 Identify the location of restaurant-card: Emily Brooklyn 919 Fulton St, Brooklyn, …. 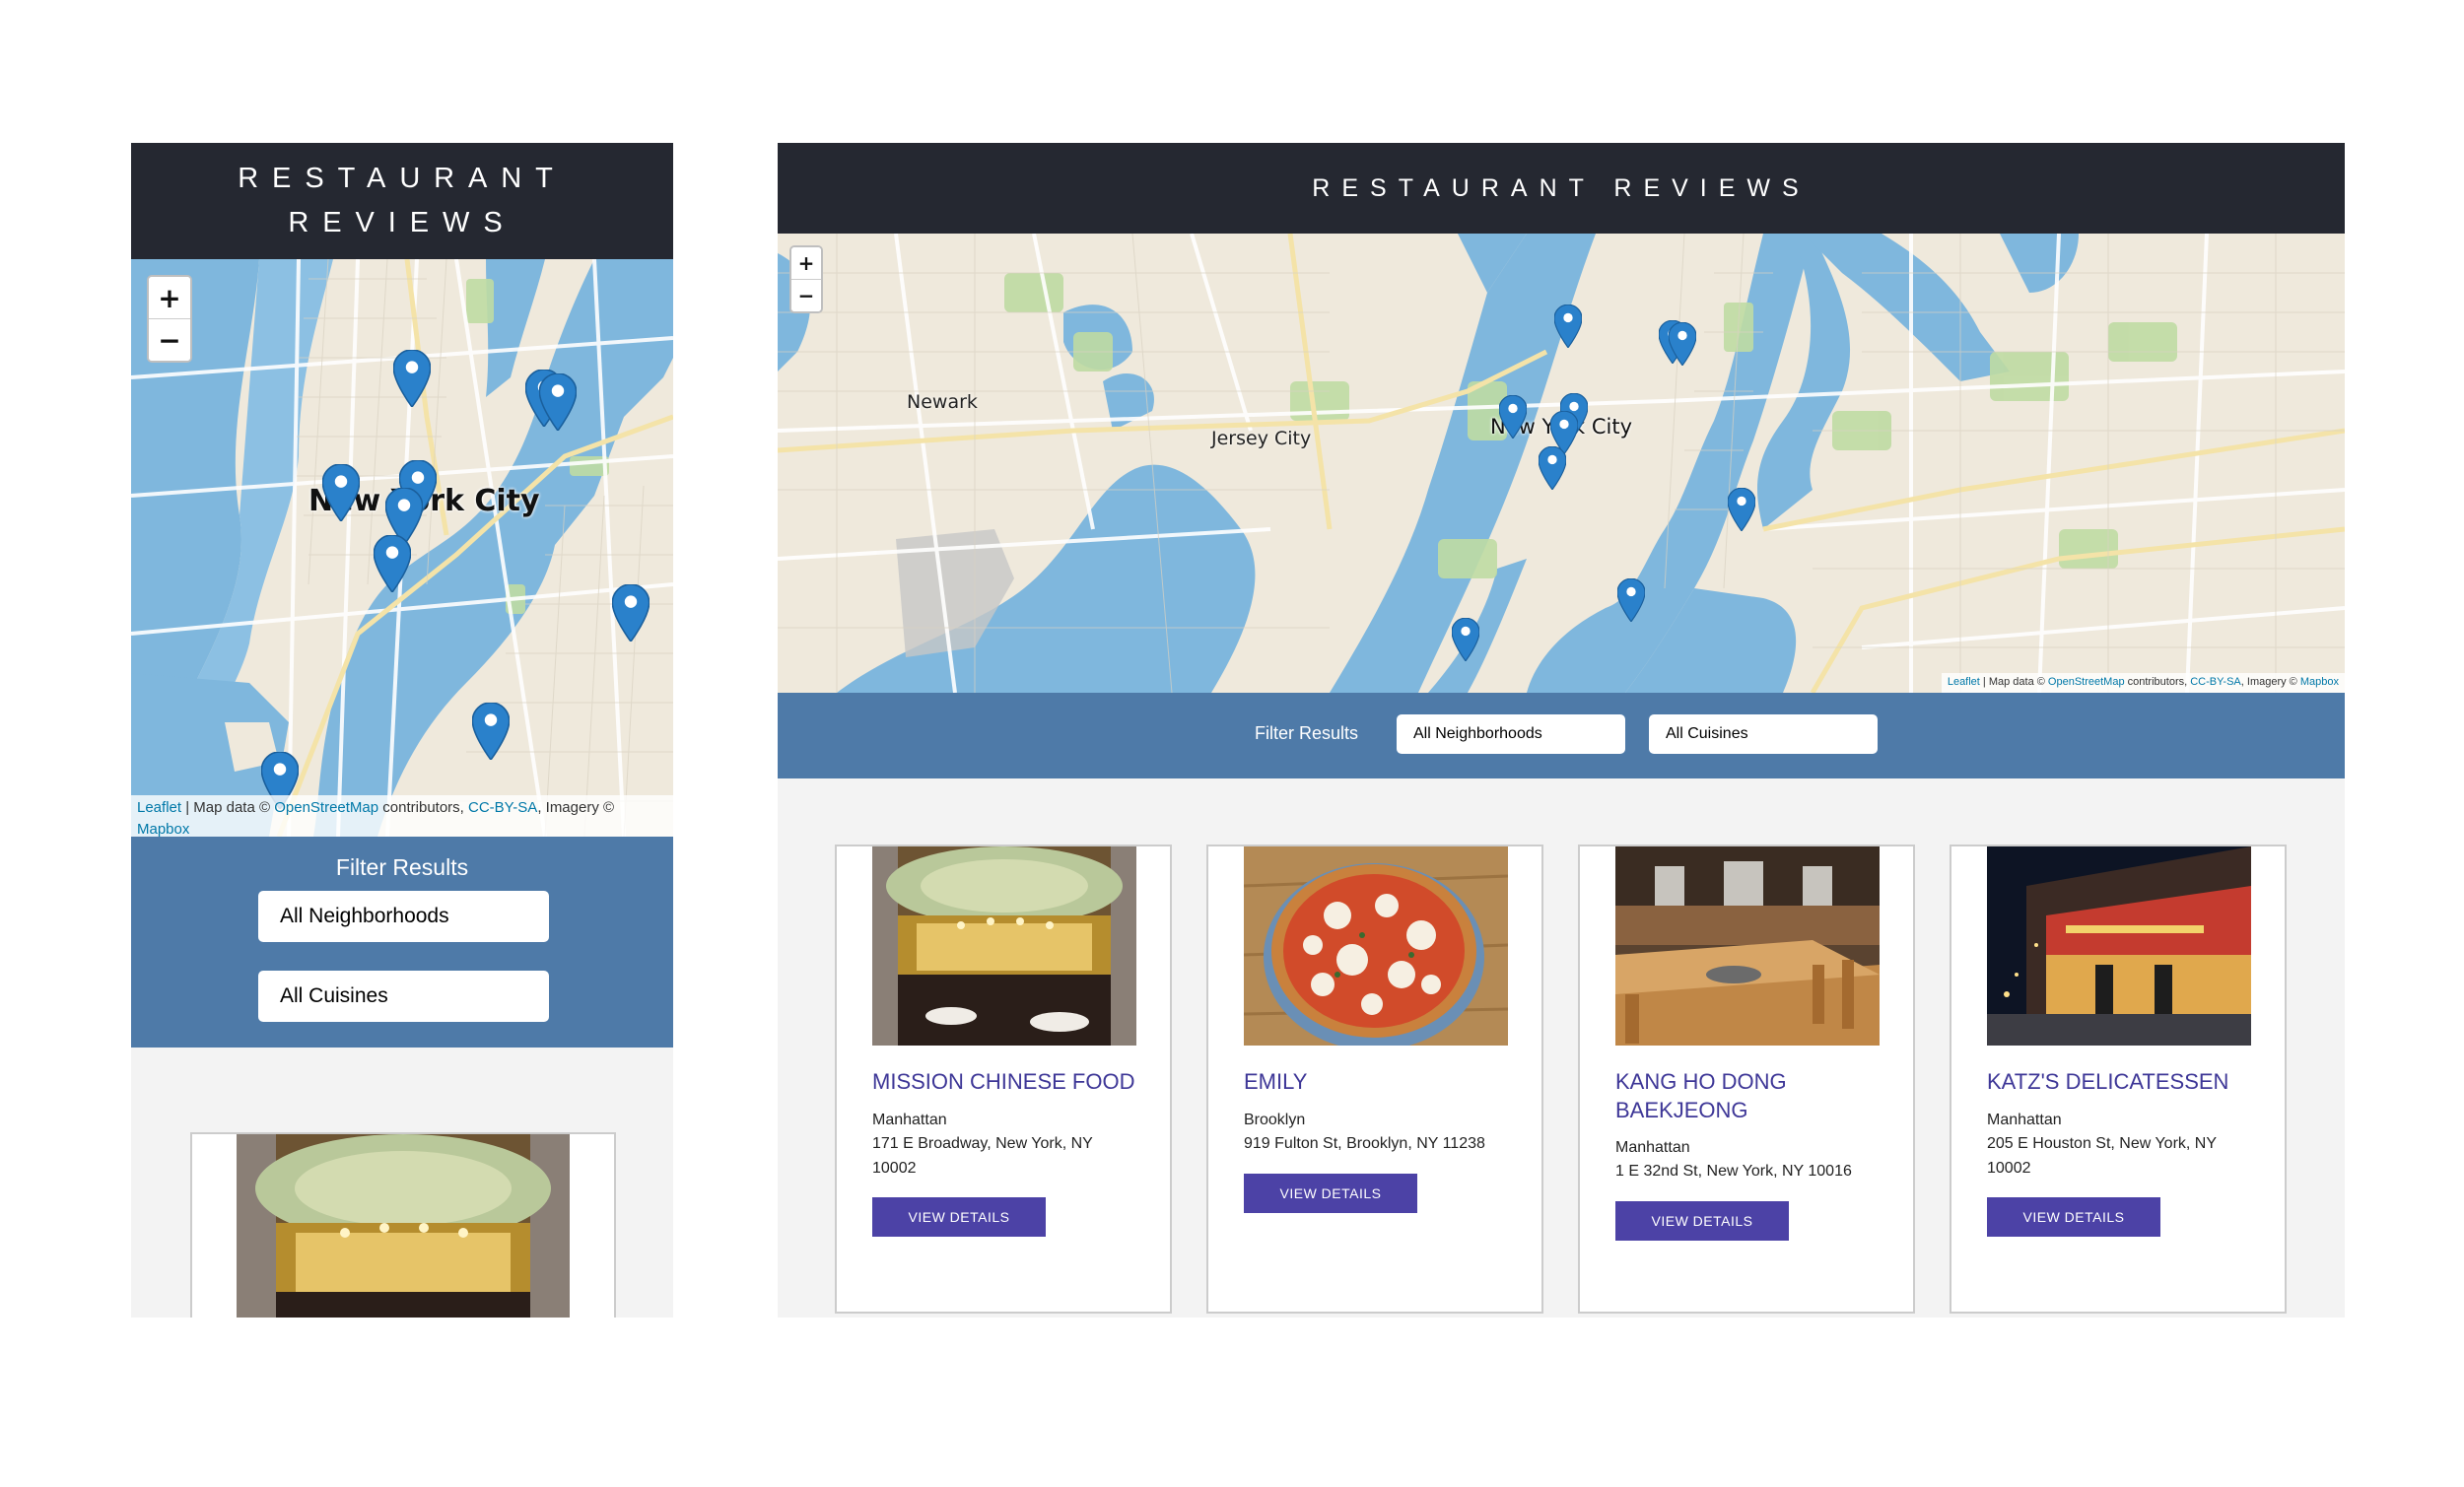
(1374, 1079).